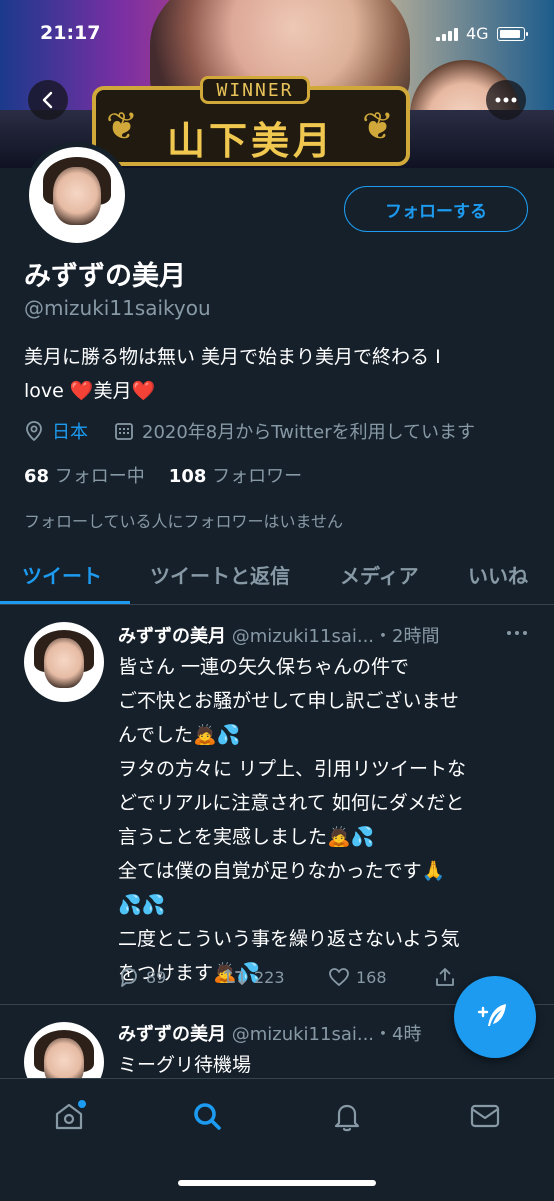 Image resolution: width=554 pixels, height=1201 pixels. What do you see at coordinates (277, 1183) in the screenshot?
I see `home-indicator` at bounding box center [277, 1183].